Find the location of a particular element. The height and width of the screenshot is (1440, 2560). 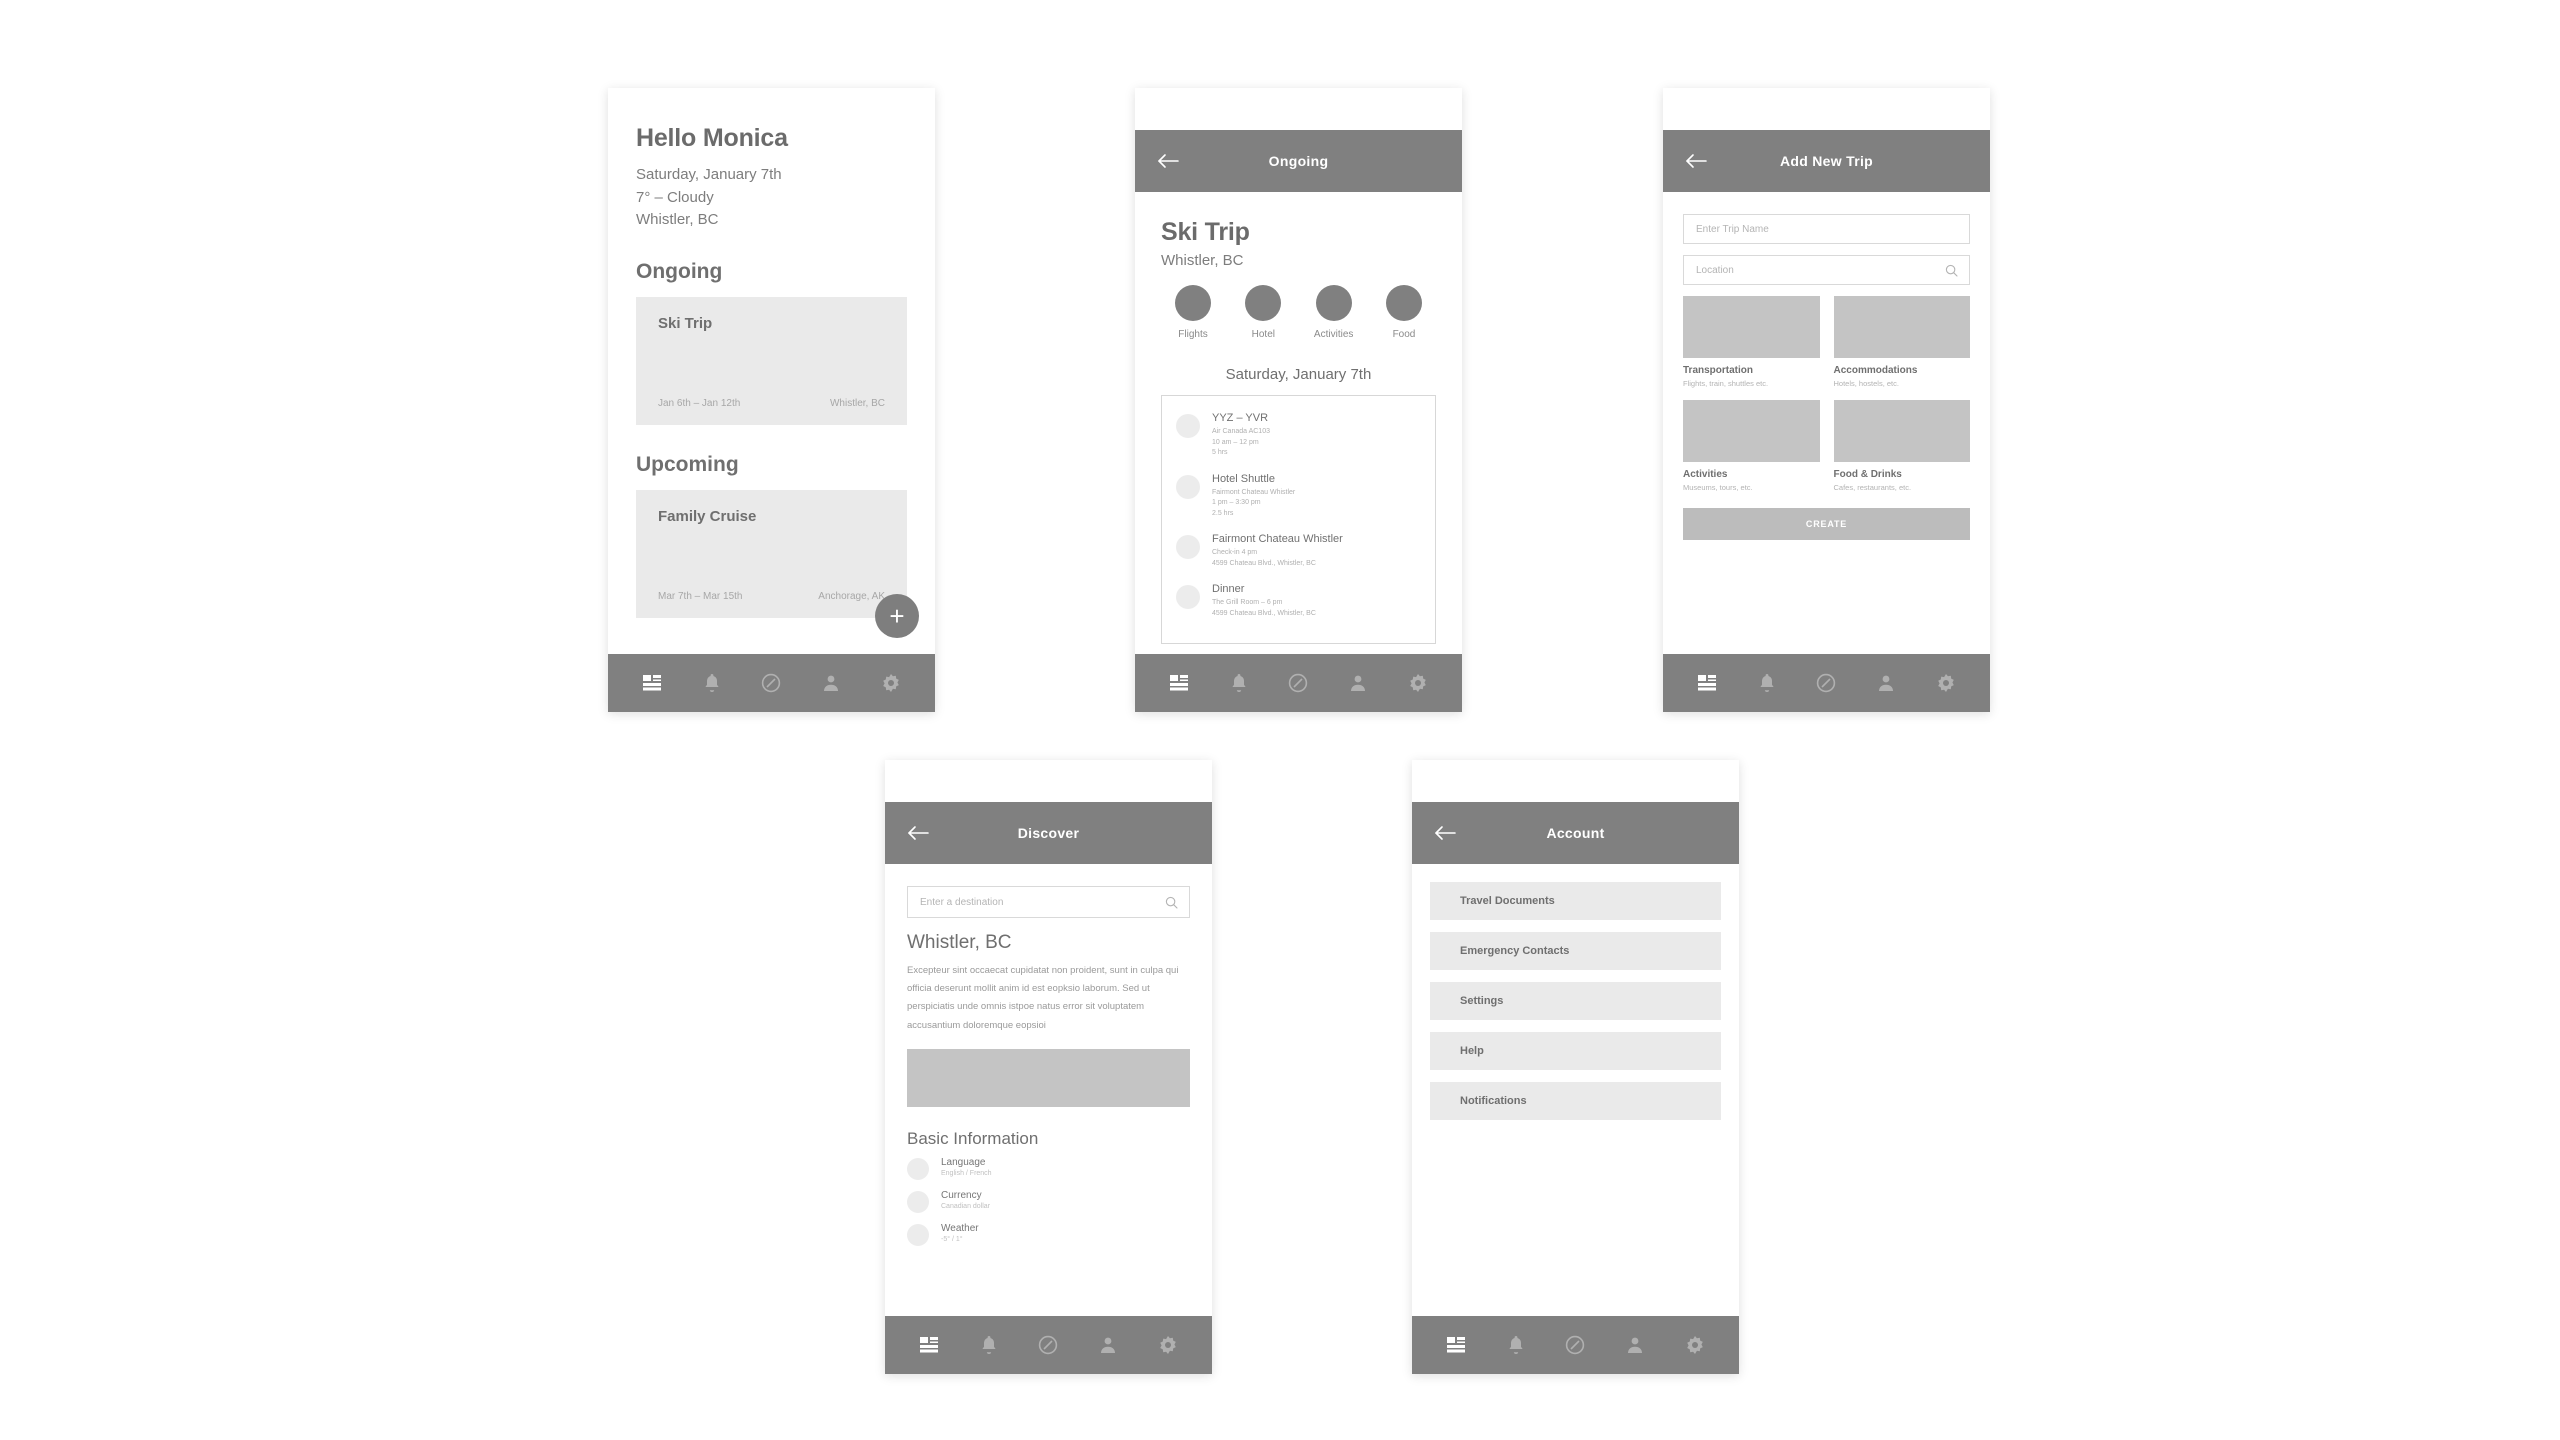

trip-card-ongoing: Ski Trip Jan 6th – Jan 12th Whistler, BC is located at coordinates (771, 360).